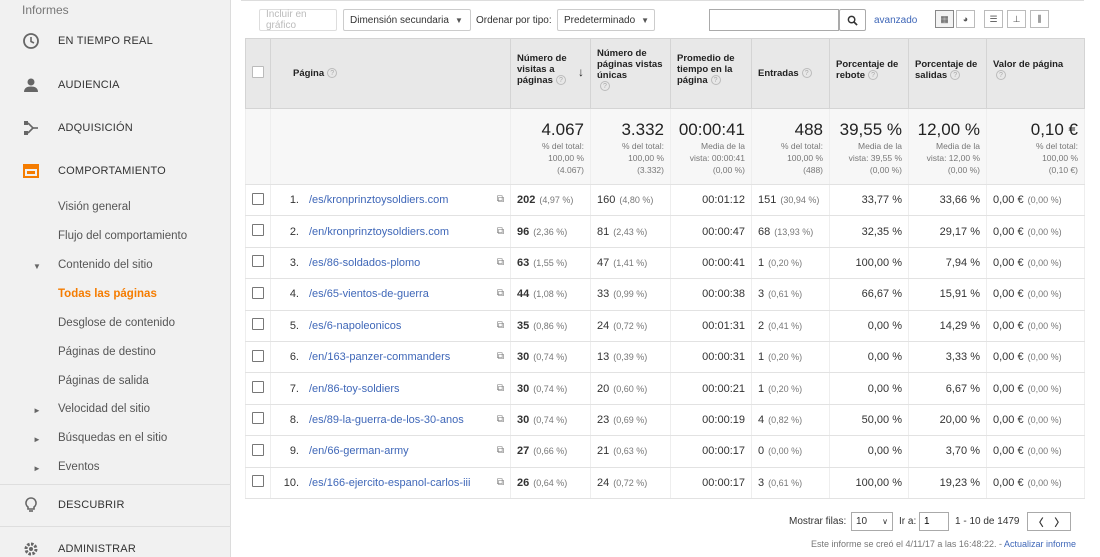 The height and width of the screenshot is (557, 1100). I want to click on column-header-exit-rate: Porcentaje de salidas?, so click(947, 73).